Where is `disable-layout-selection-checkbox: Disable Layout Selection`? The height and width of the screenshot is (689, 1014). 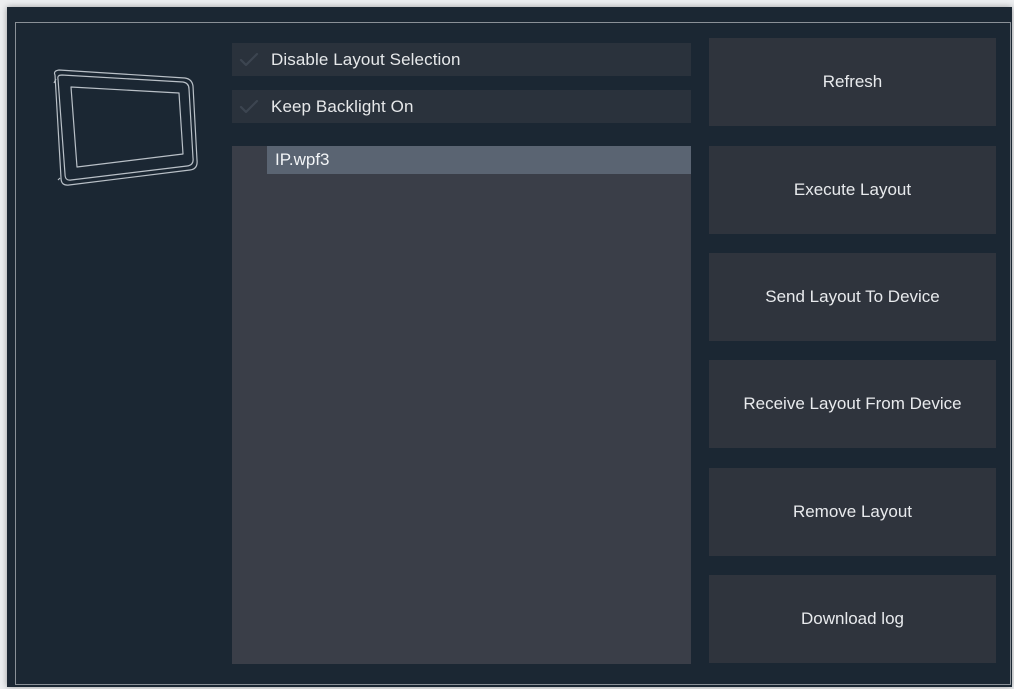 disable-layout-selection-checkbox: Disable Layout Selection is located at coordinates (461, 59).